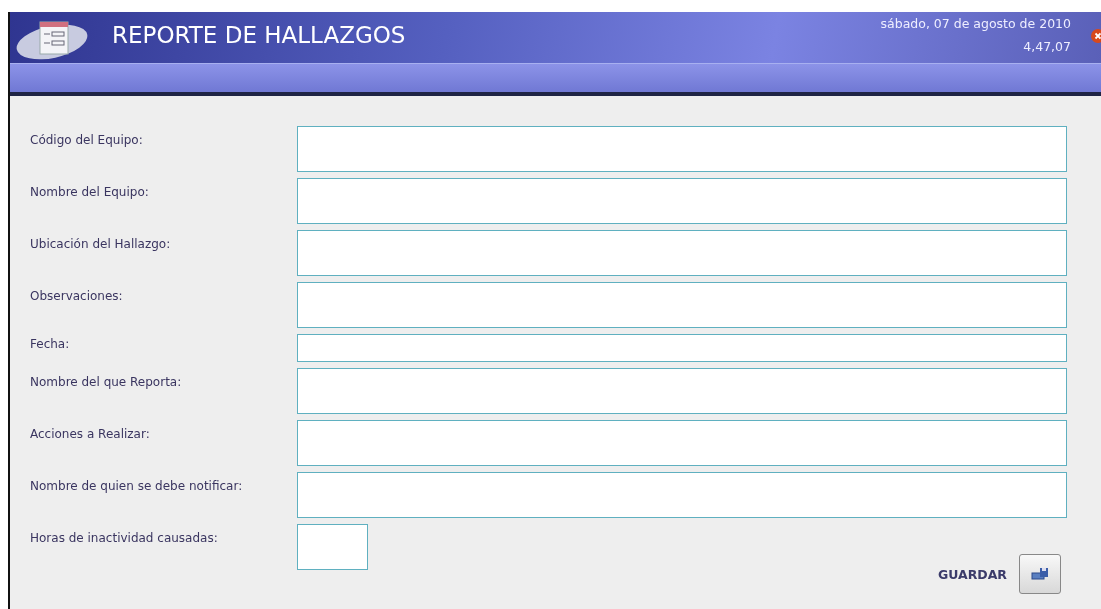 The image size is (1101, 609). Describe the element at coordinates (975, 23) in the screenshot. I see `date-text: sábado, 07 de agosto de 2010` at that location.